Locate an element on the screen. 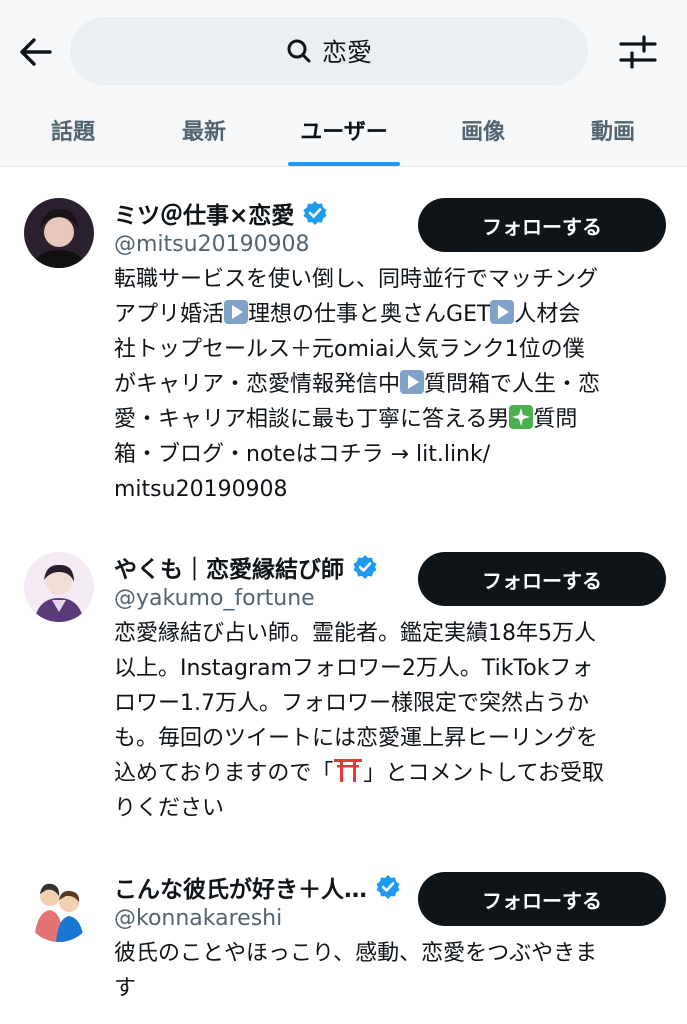 The image size is (687, 1024). tab-users: ユーザー is located at coordinates (344, 130).